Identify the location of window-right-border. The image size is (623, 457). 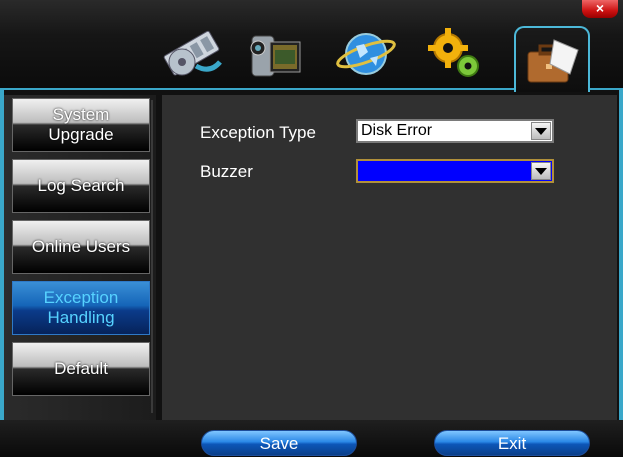
(621, 258).